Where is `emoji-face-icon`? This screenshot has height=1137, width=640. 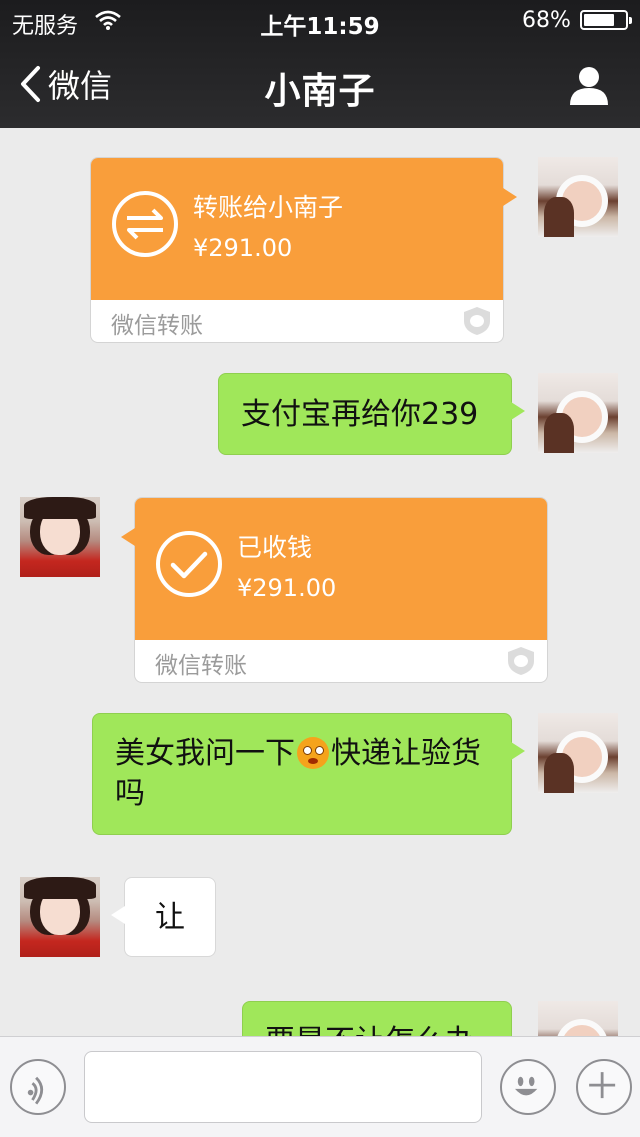
emoji-face-icon is located at coordinates (526, 1086).